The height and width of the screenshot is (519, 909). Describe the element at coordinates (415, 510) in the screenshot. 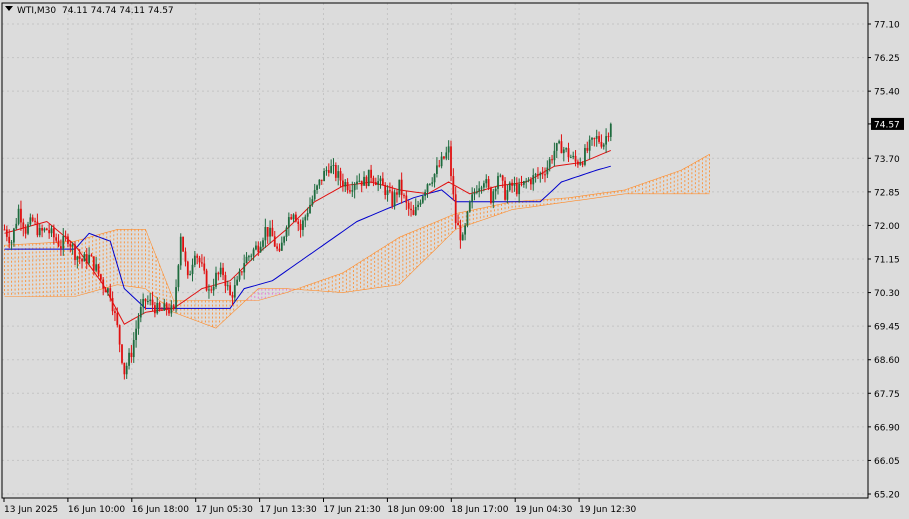

I see `x-tick-label: 18 Jun 09:00` at that location.